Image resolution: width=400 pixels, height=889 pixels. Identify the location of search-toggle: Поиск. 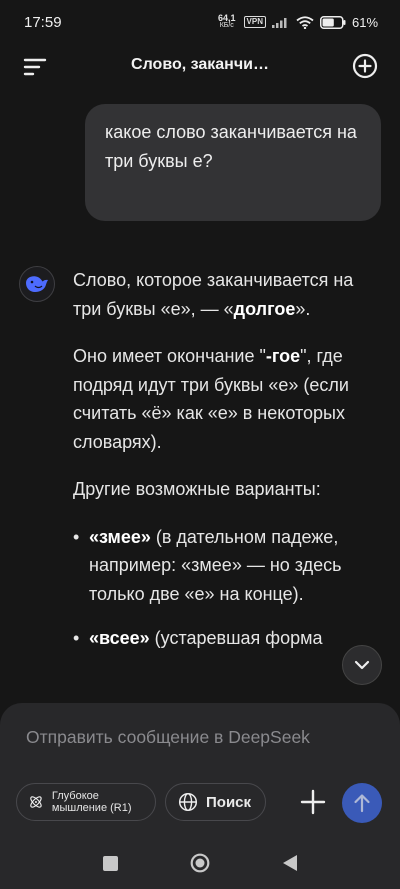
(215, 802).